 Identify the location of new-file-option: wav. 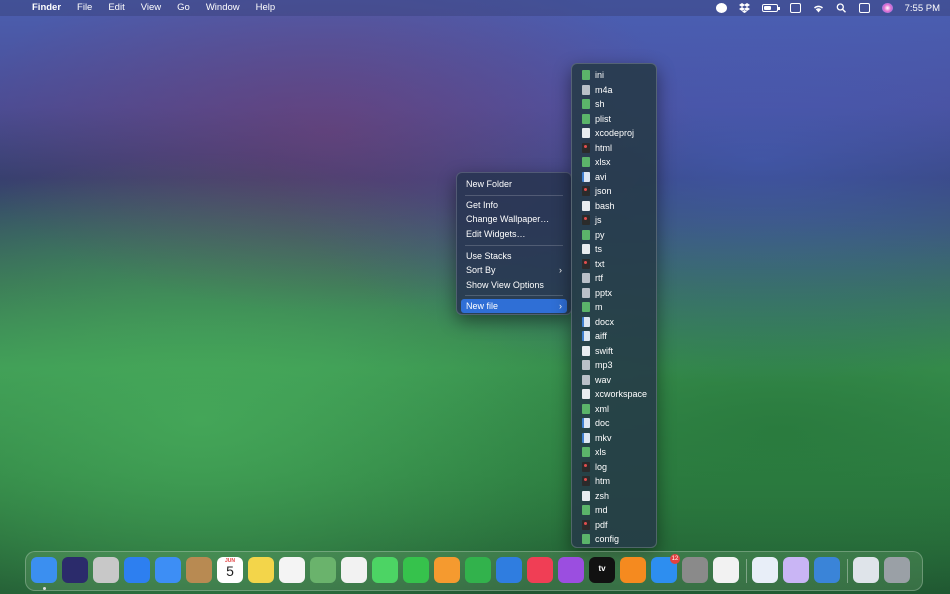
(614, 380).